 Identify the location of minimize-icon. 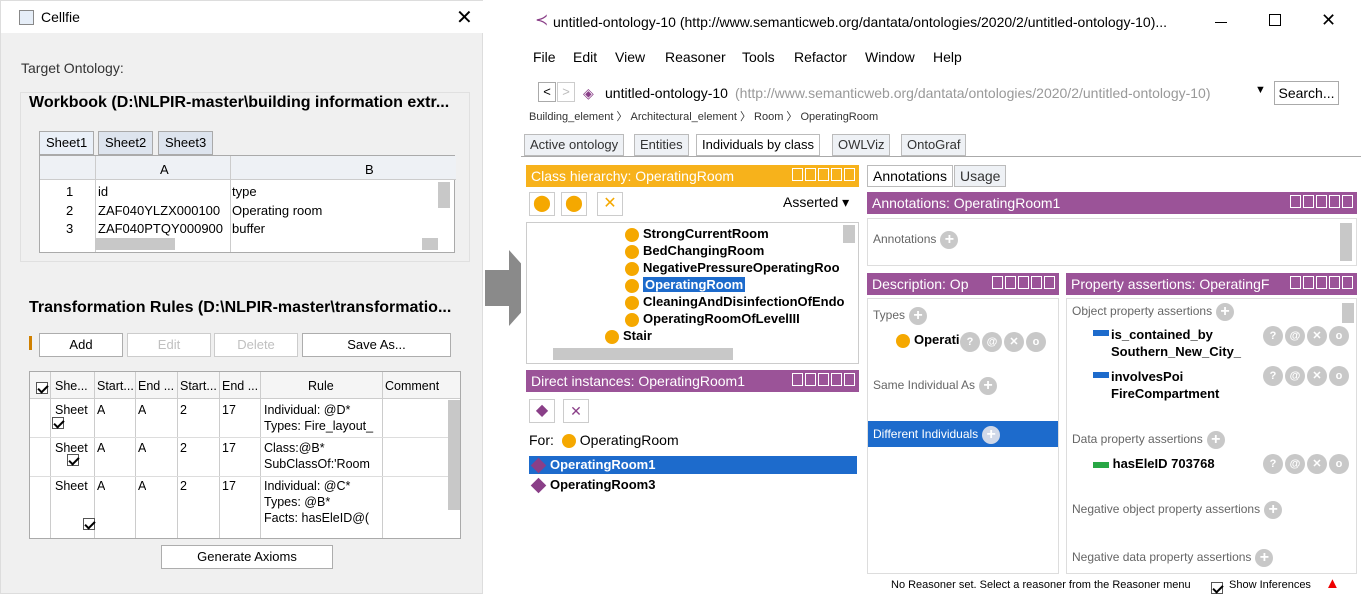
(1221, 22).